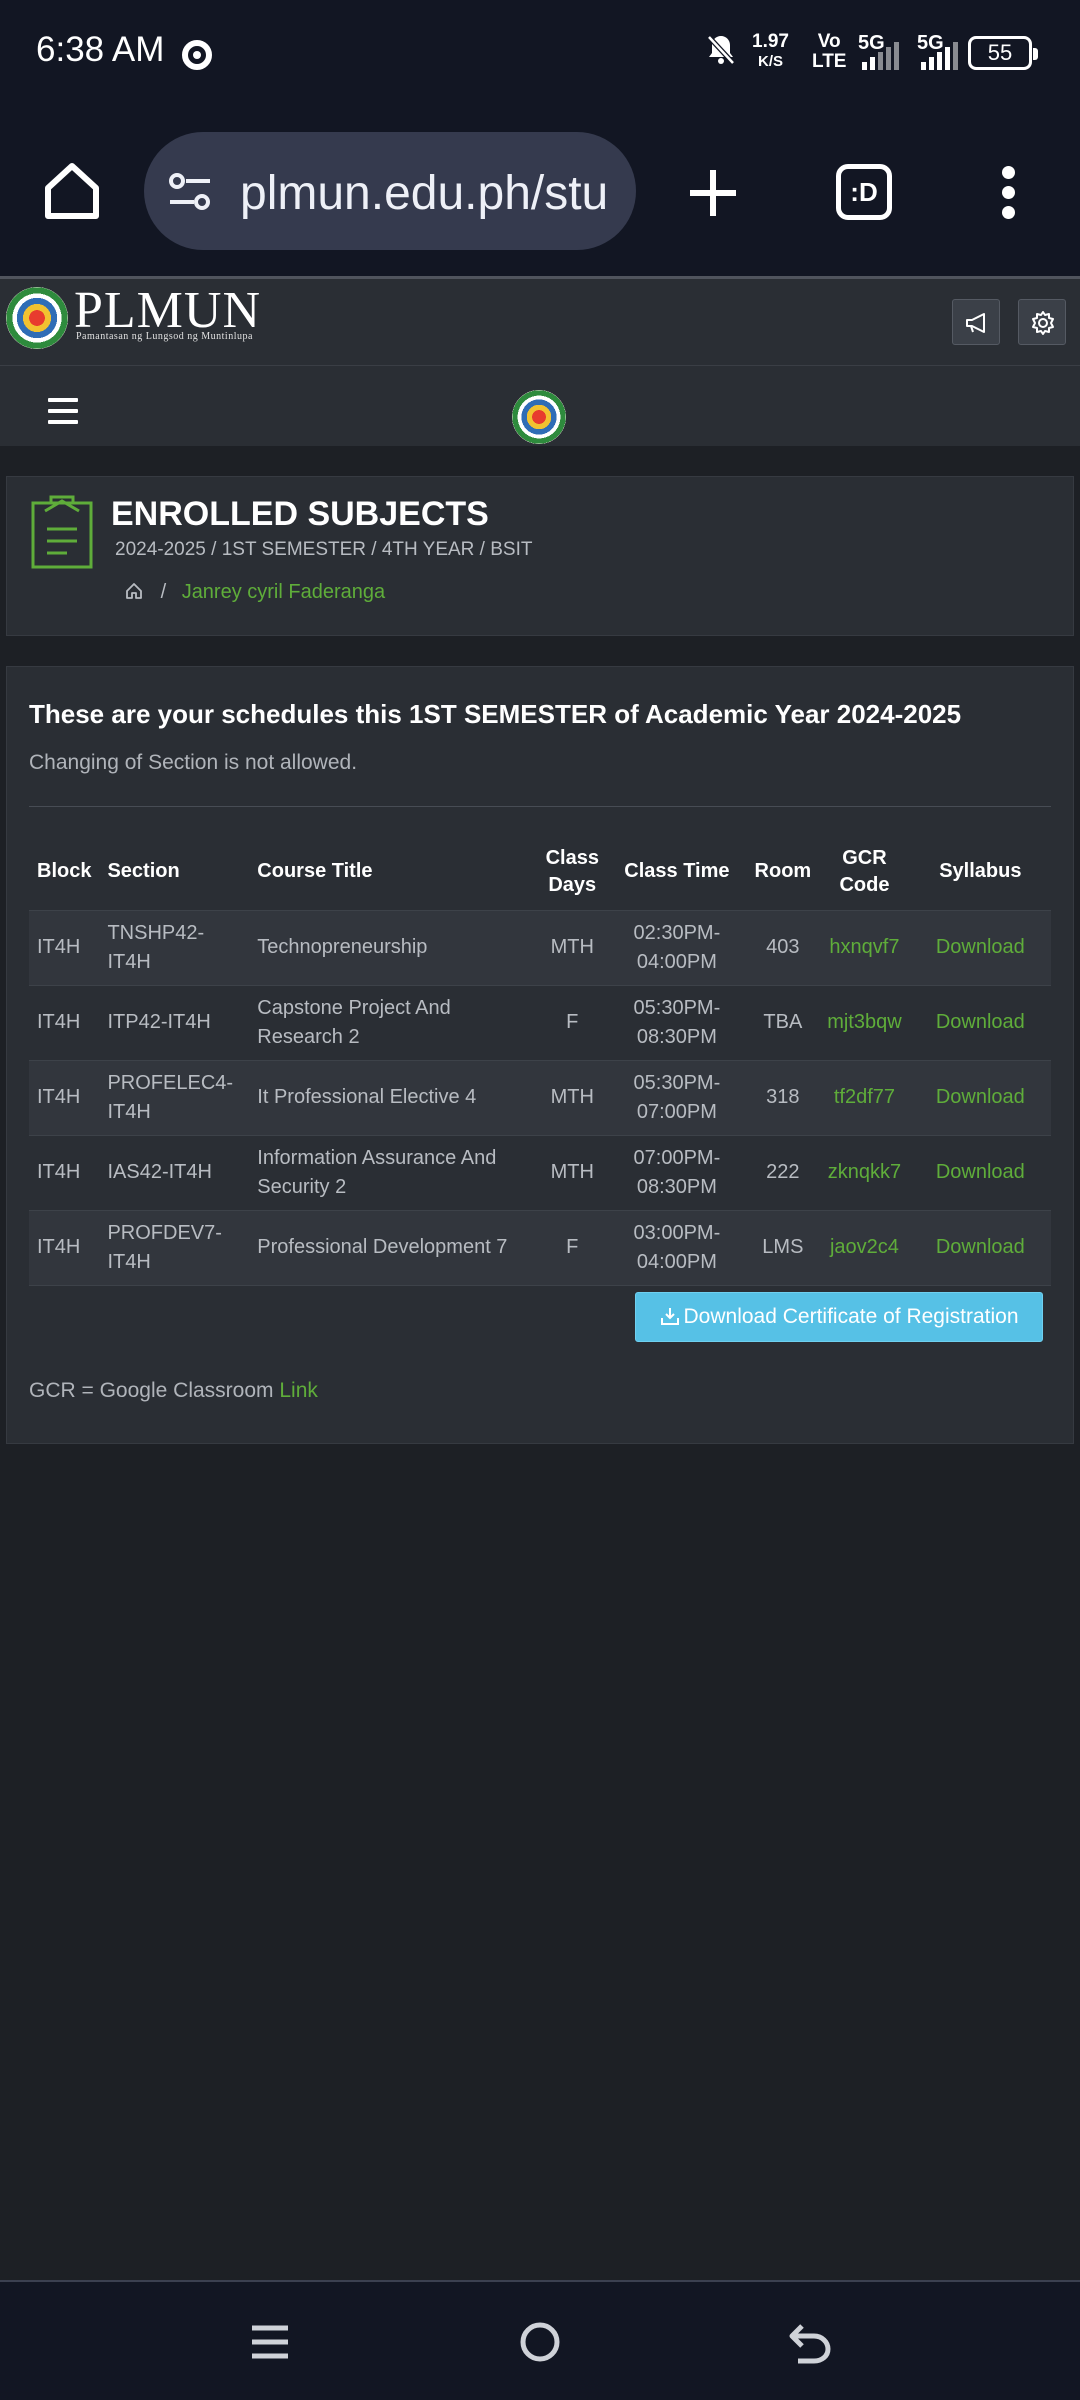 The image size is (1080, 2400). I want to click on bell-off-icon, so click(721, 54).